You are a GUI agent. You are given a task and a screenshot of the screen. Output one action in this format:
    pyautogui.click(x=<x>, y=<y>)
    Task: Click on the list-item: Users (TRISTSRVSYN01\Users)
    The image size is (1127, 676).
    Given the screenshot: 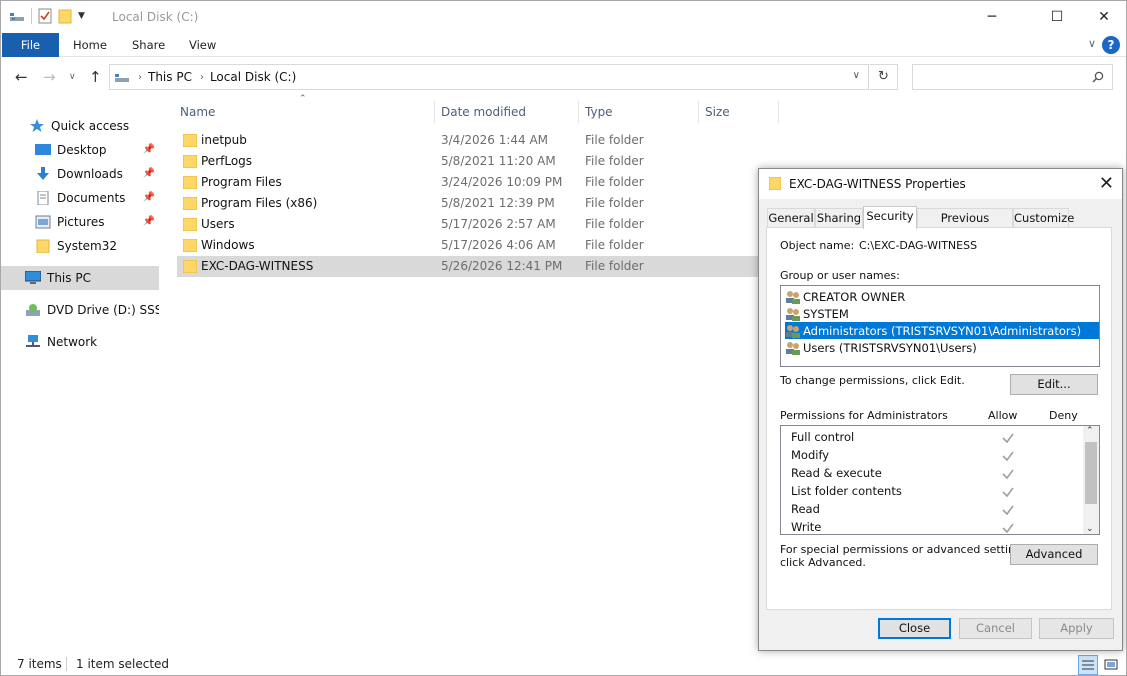 What is the action you would take?
    pyautogui.click(x=942, y=347)
    